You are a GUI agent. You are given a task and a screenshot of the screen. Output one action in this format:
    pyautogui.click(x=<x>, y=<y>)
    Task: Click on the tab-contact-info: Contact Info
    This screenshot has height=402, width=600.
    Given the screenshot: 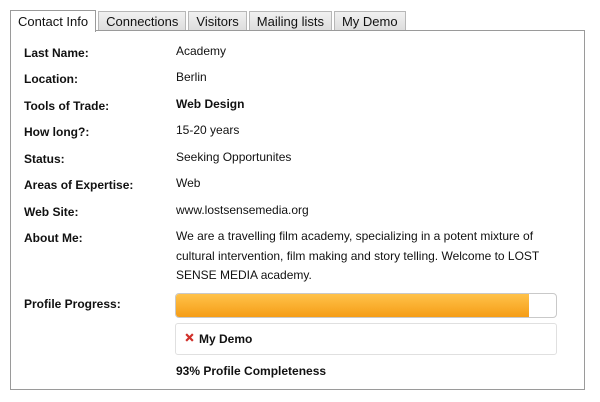 What is the action you would take?
    pyautogui.click(x=53, y=21)
    